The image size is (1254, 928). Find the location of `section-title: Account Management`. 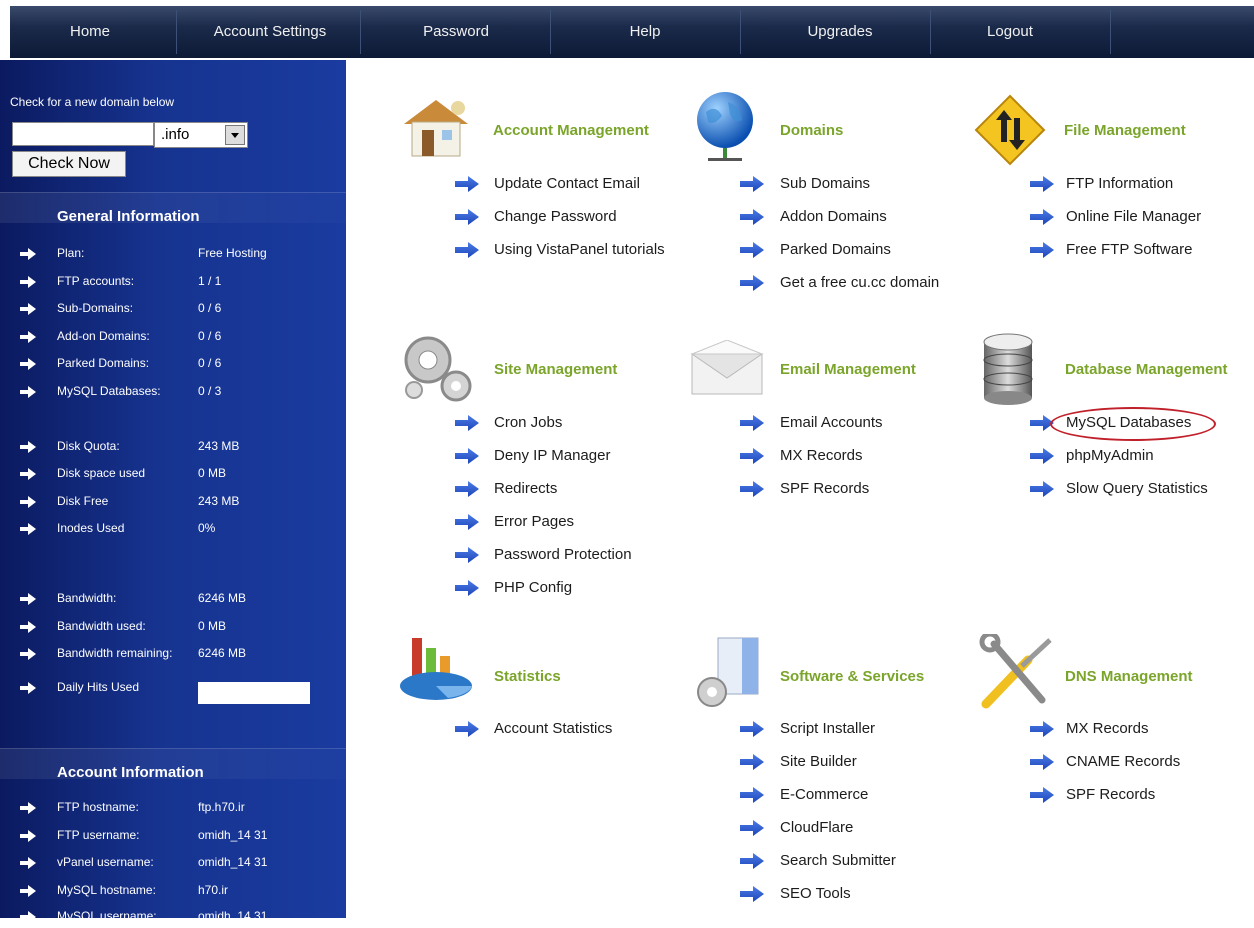

section-title: Account Management is located at coordinates (571, 130).